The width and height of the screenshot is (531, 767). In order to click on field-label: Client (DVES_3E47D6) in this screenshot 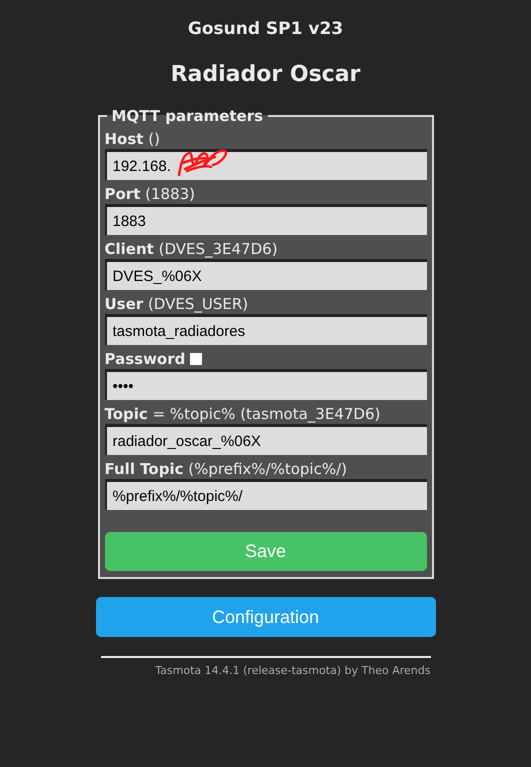, I will do `click(191, 249)`.